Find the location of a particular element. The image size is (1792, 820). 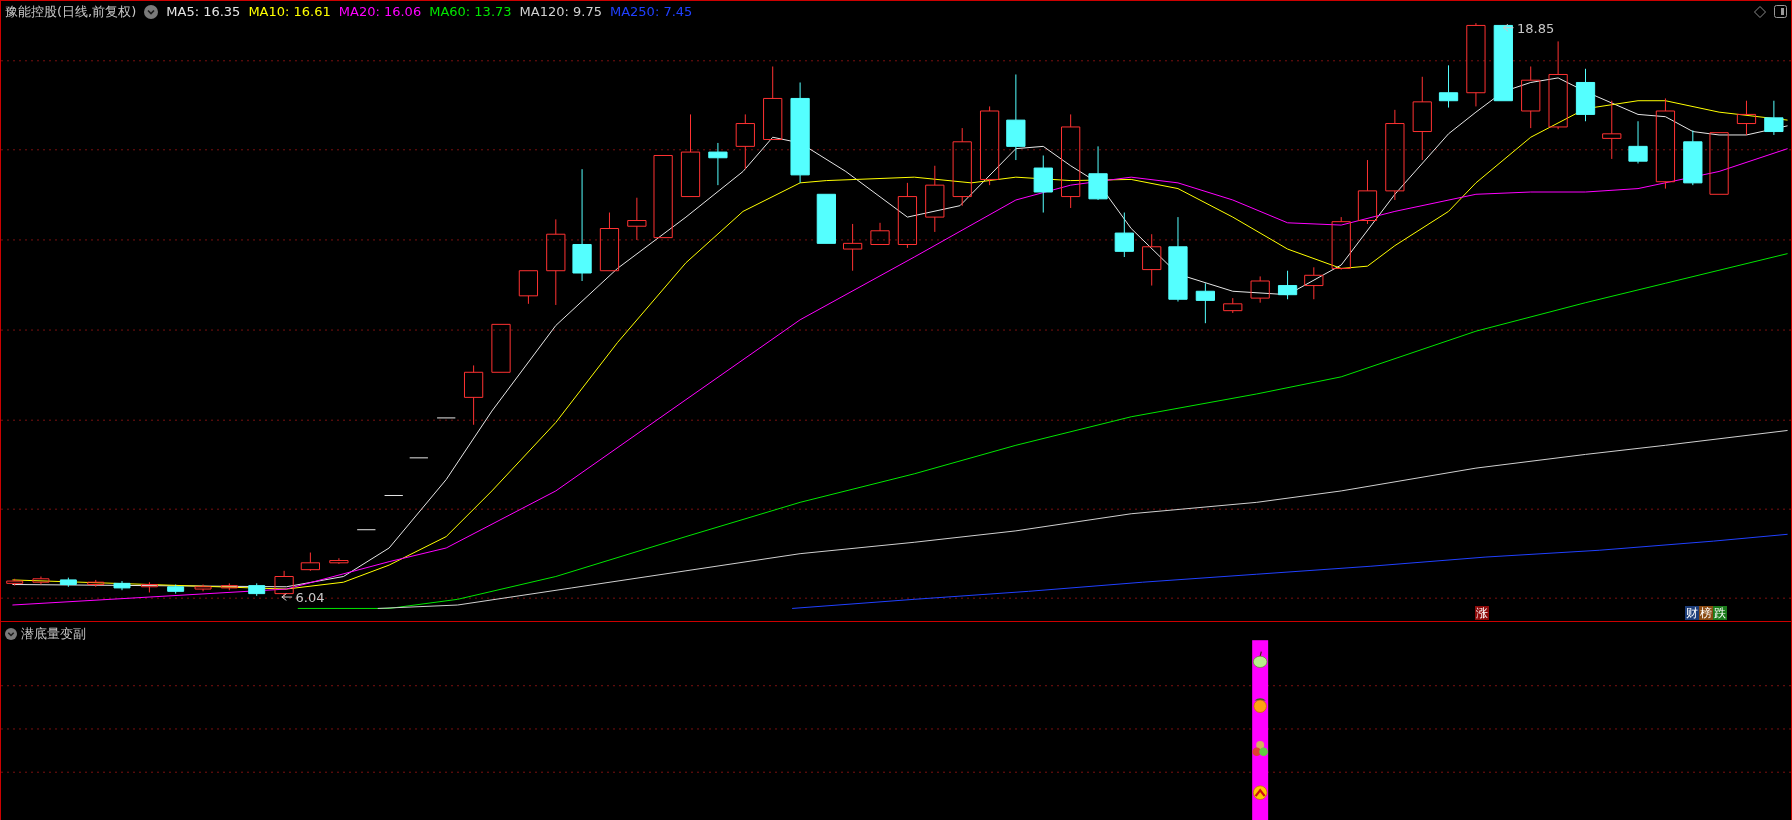

ma-reading: MA120: 9.75 is located at coordinates (560, 11).